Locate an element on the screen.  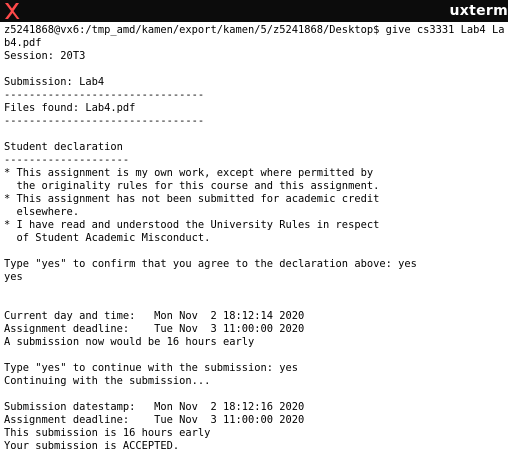
window-title: uxterm is located at coordinates (478, 11).